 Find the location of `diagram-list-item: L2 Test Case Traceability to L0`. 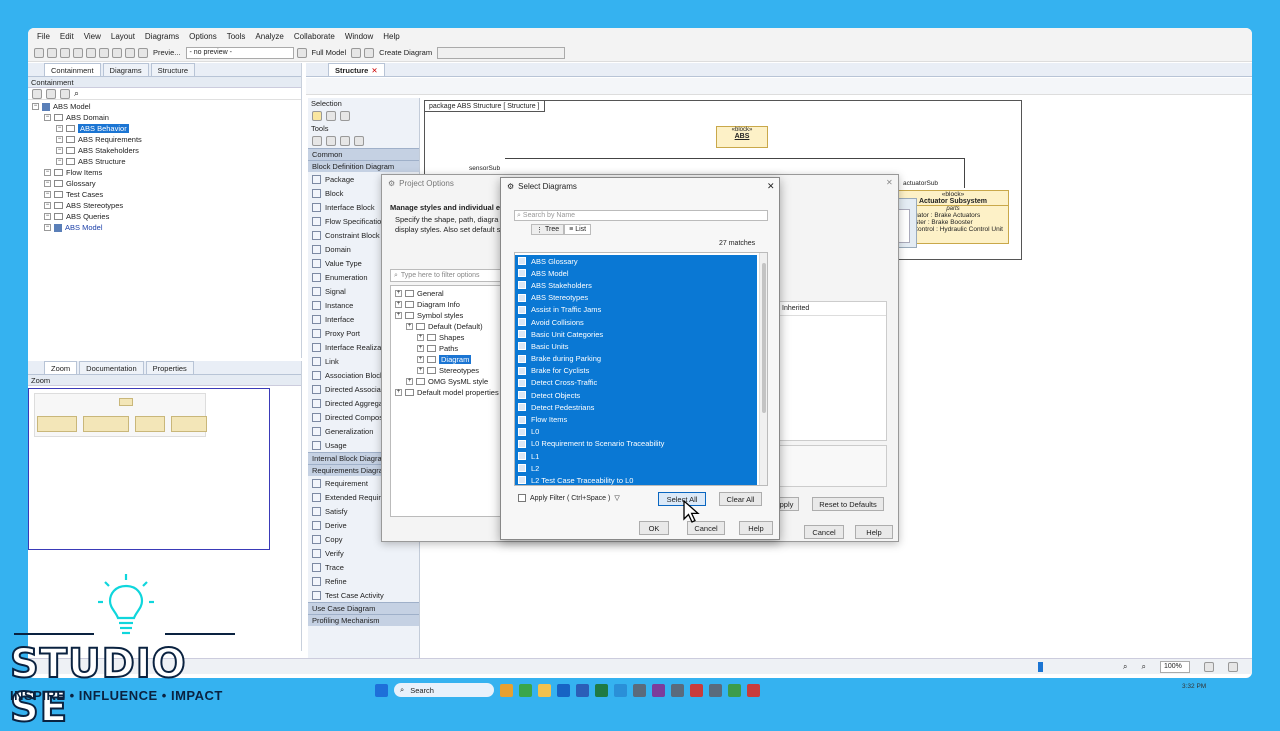

diagram-list-item: L2 Test Case Traceability to L0 is located at coordinates (636, 479).